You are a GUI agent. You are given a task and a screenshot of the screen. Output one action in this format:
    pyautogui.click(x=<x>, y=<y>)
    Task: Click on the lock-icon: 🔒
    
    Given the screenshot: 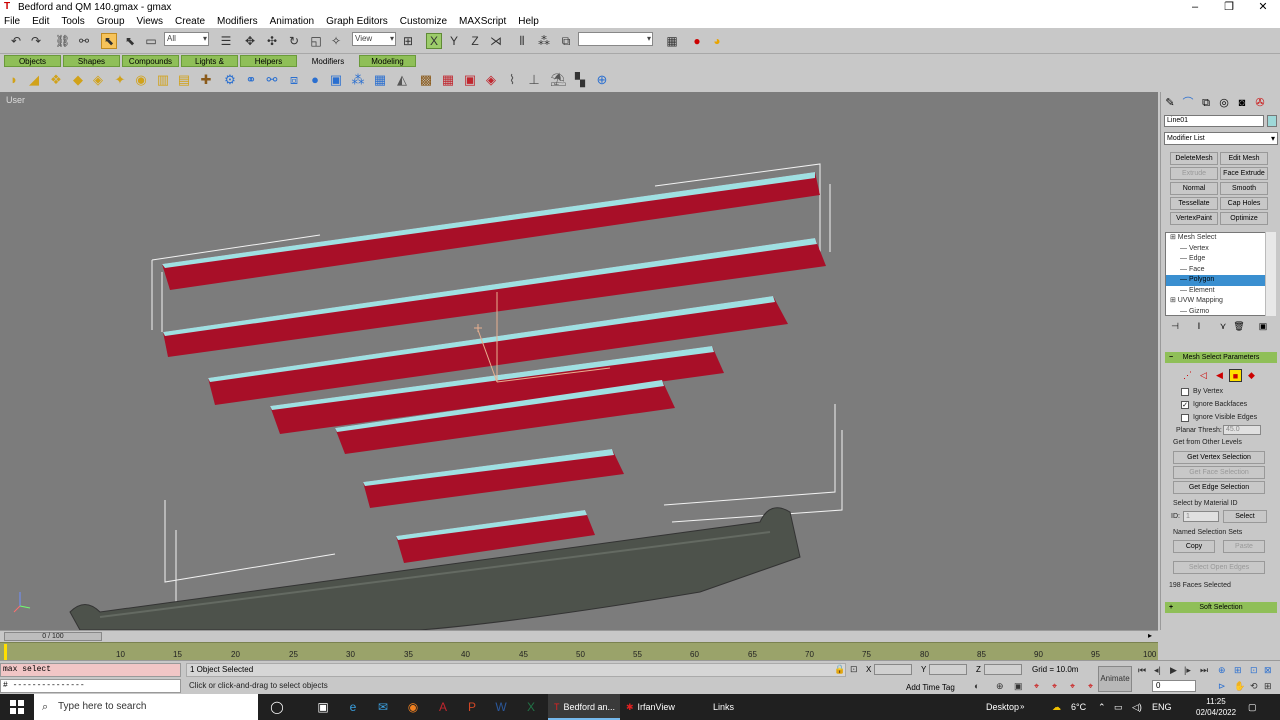 What is the action you would take?
    pyautogui.click(x=839, y=669)
    